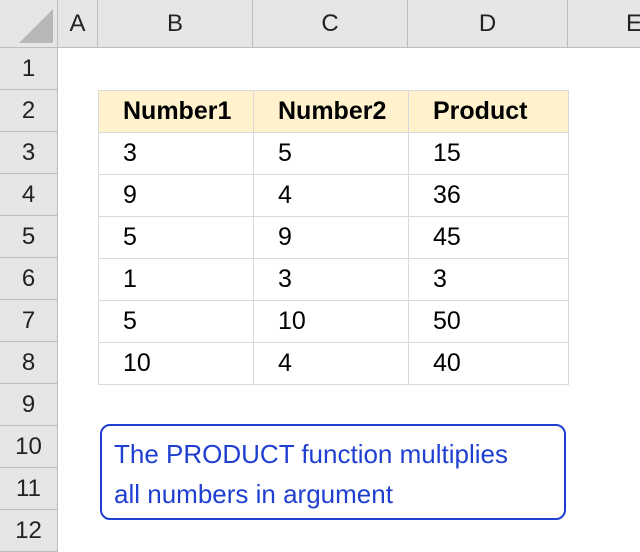 This screenshot has height=552, width=640. Describe the element at coordinates (28, 447) in the screenshot. I see `row-header-10: 10` at that location.